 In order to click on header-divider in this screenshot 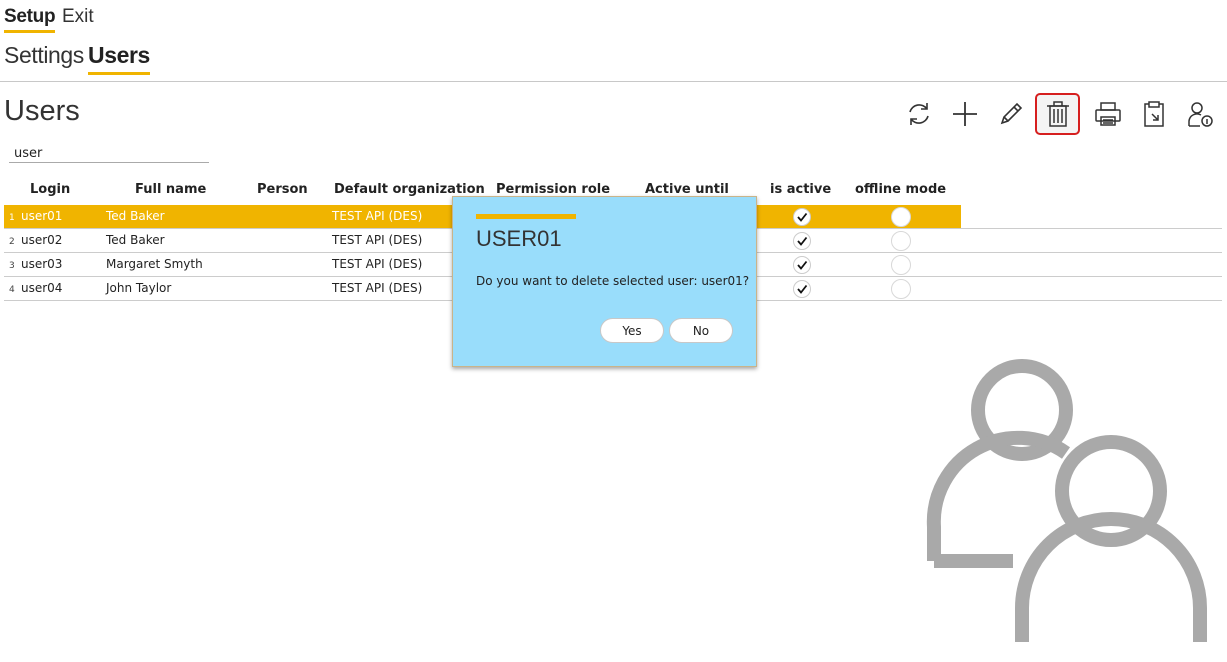, I will do `click(613, 81)`.